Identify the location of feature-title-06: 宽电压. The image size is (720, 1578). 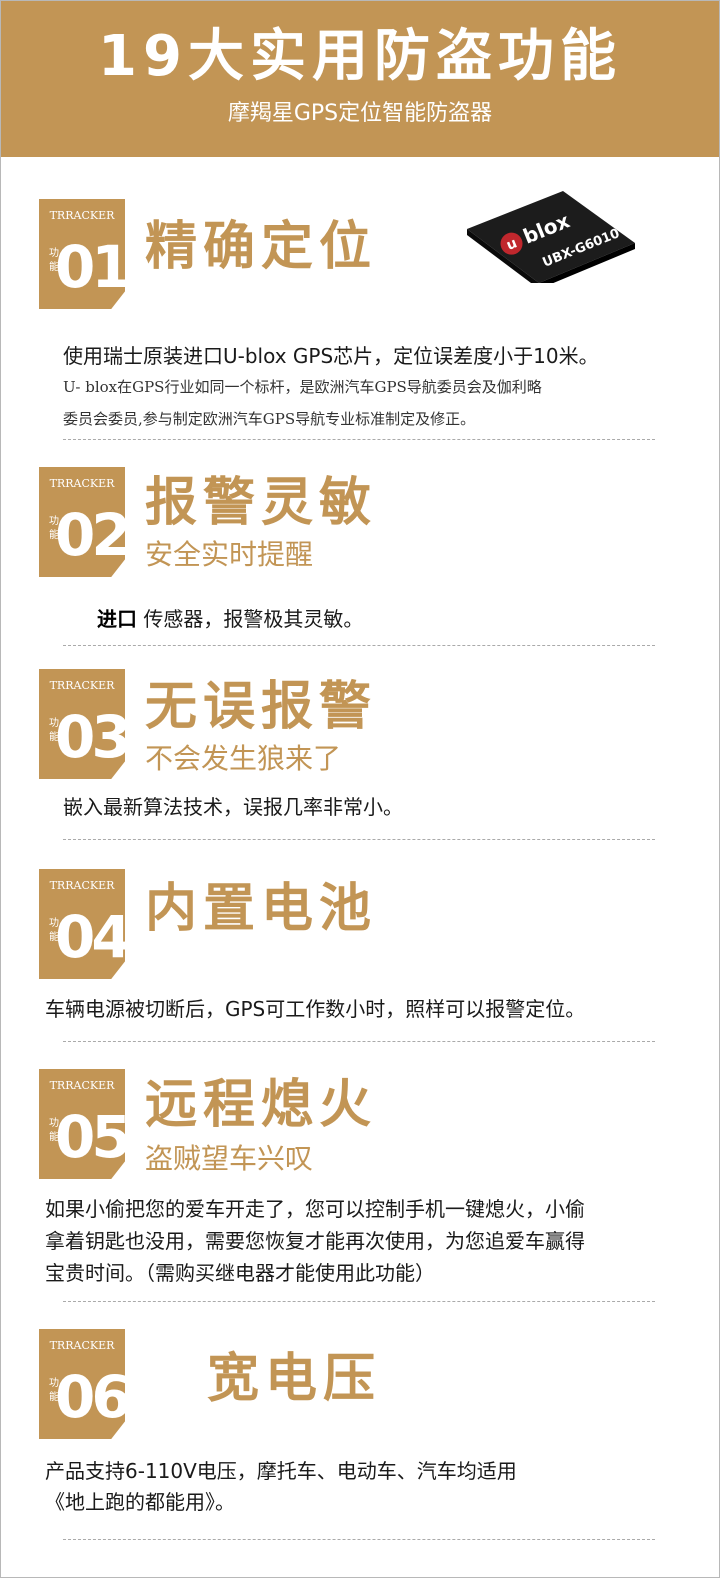
(294, 1379).